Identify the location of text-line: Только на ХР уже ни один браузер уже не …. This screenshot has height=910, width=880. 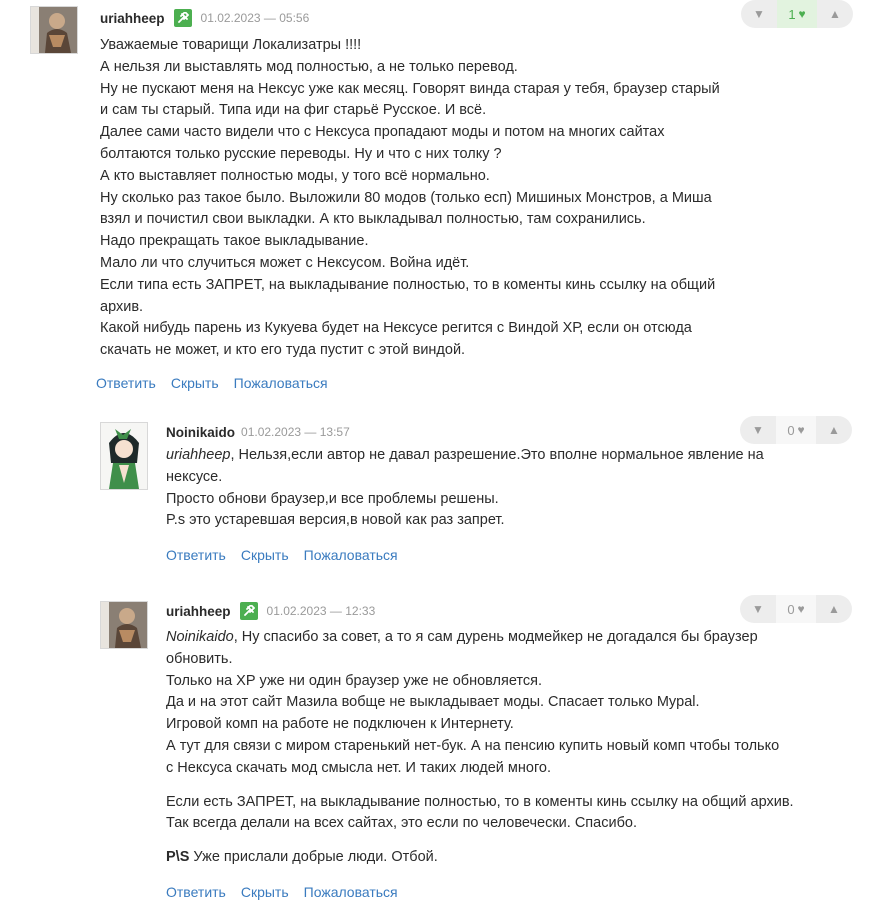
(354, 680).